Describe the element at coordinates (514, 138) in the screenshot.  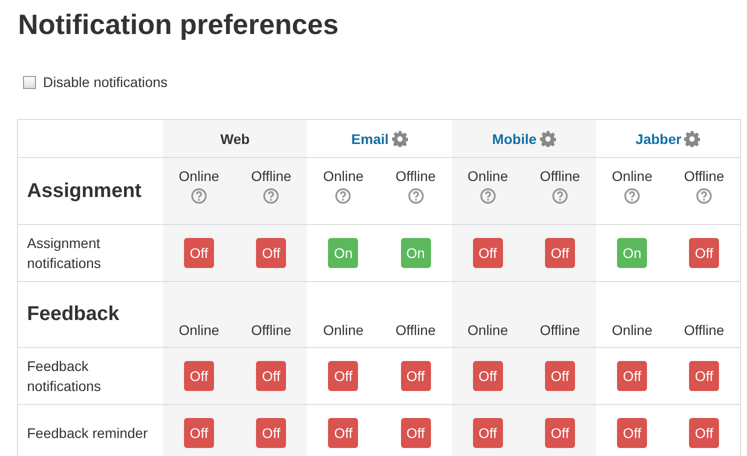
I see `processor-name: Mobile` at that location.